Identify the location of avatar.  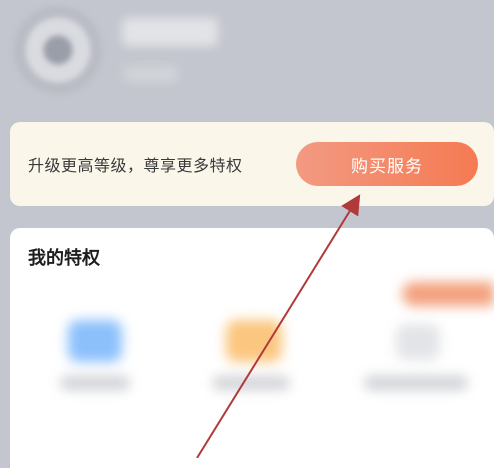
(58, 50).